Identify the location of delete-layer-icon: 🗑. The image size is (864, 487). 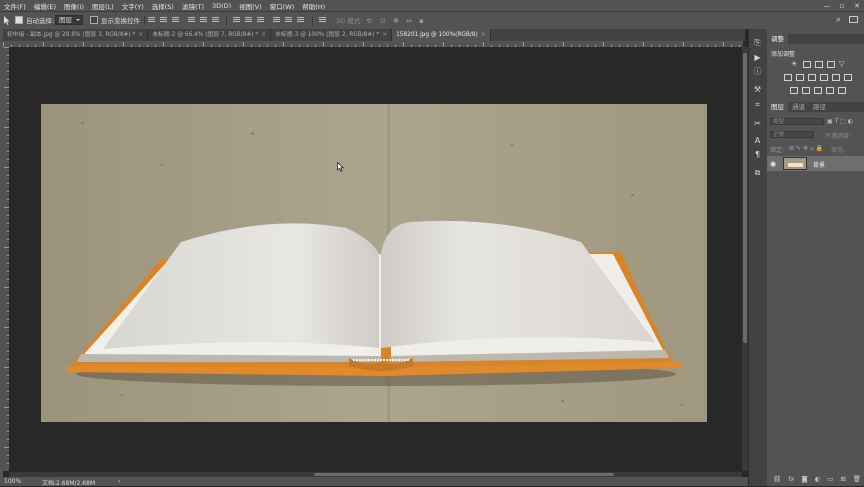
(857, 479).